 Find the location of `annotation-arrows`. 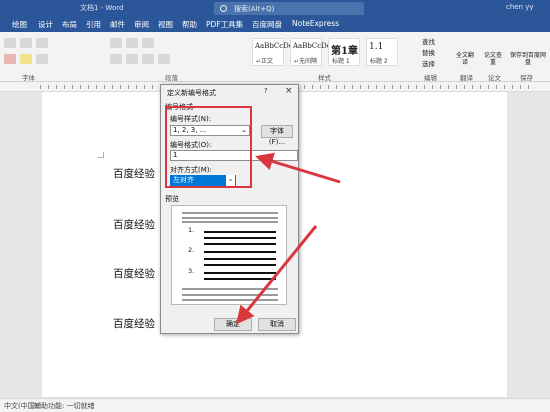

annotation-arrows is located at coordinates (288, 238).